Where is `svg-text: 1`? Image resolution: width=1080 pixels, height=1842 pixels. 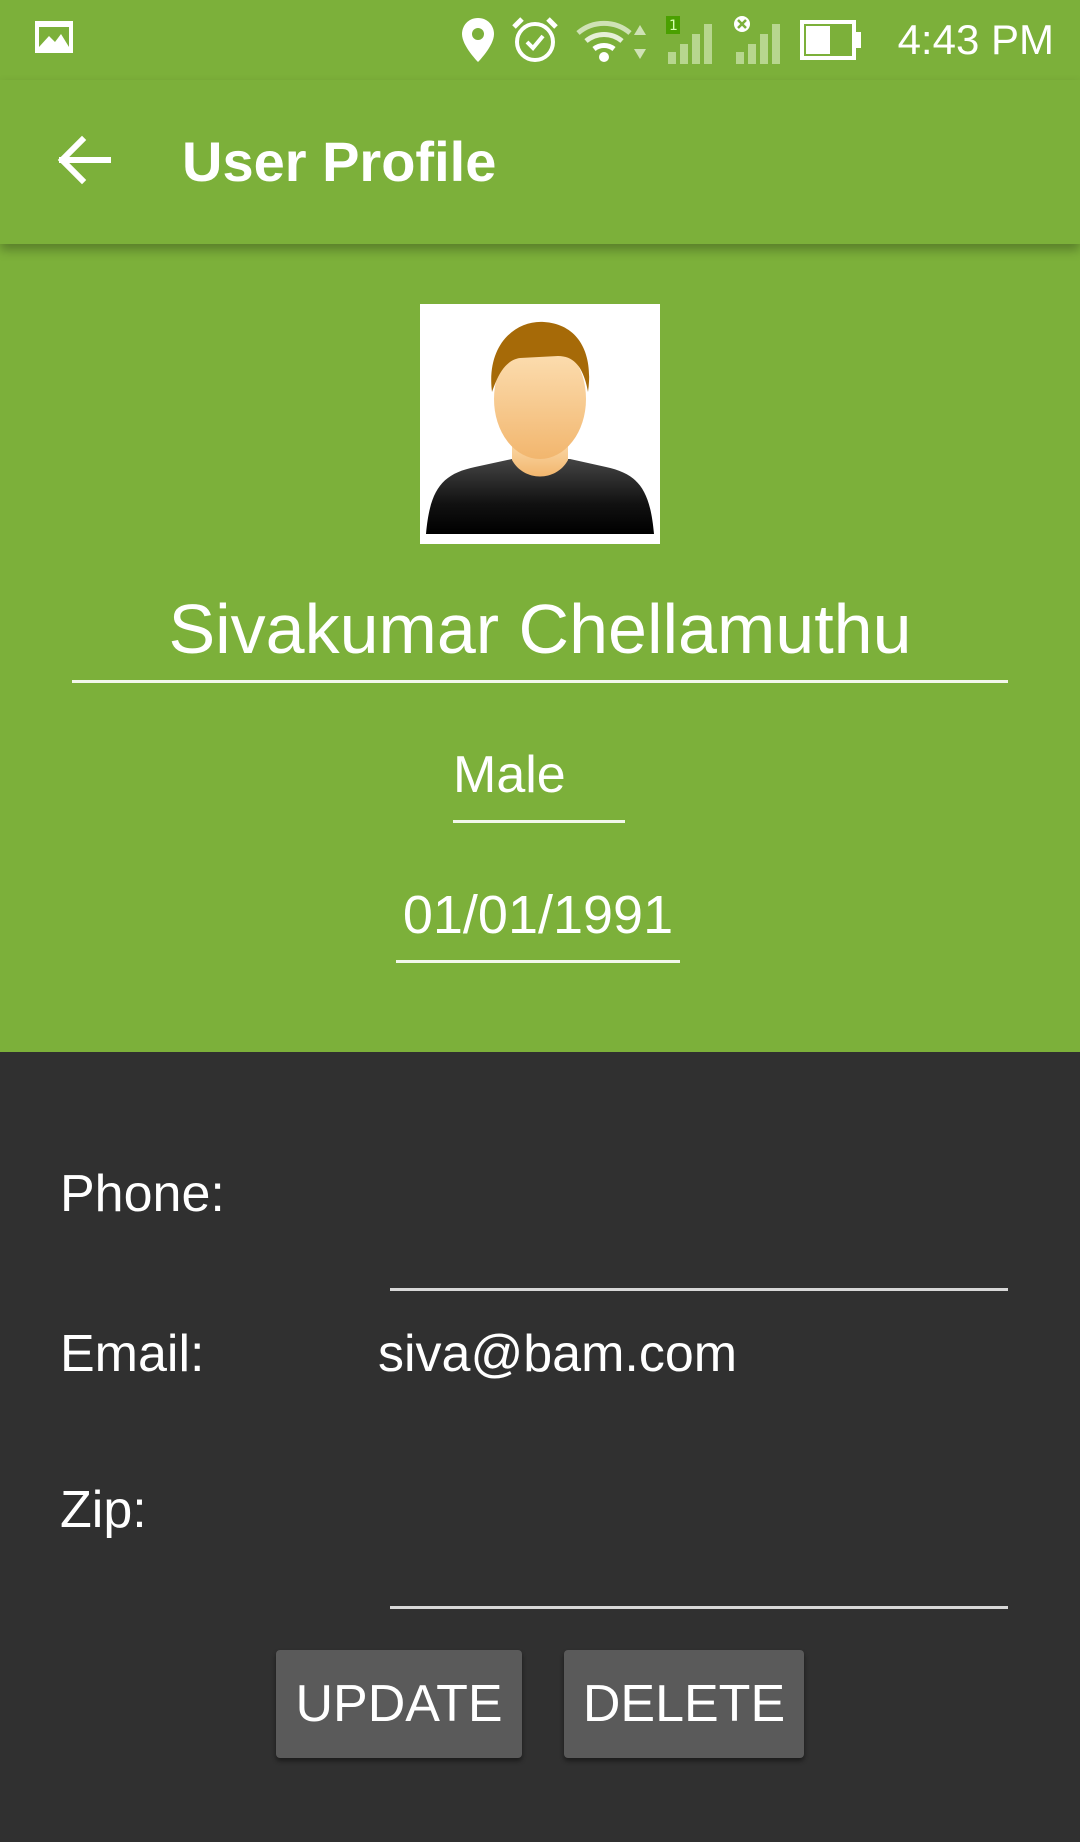 svg-text: 1 is located at coordinates (673, 26).